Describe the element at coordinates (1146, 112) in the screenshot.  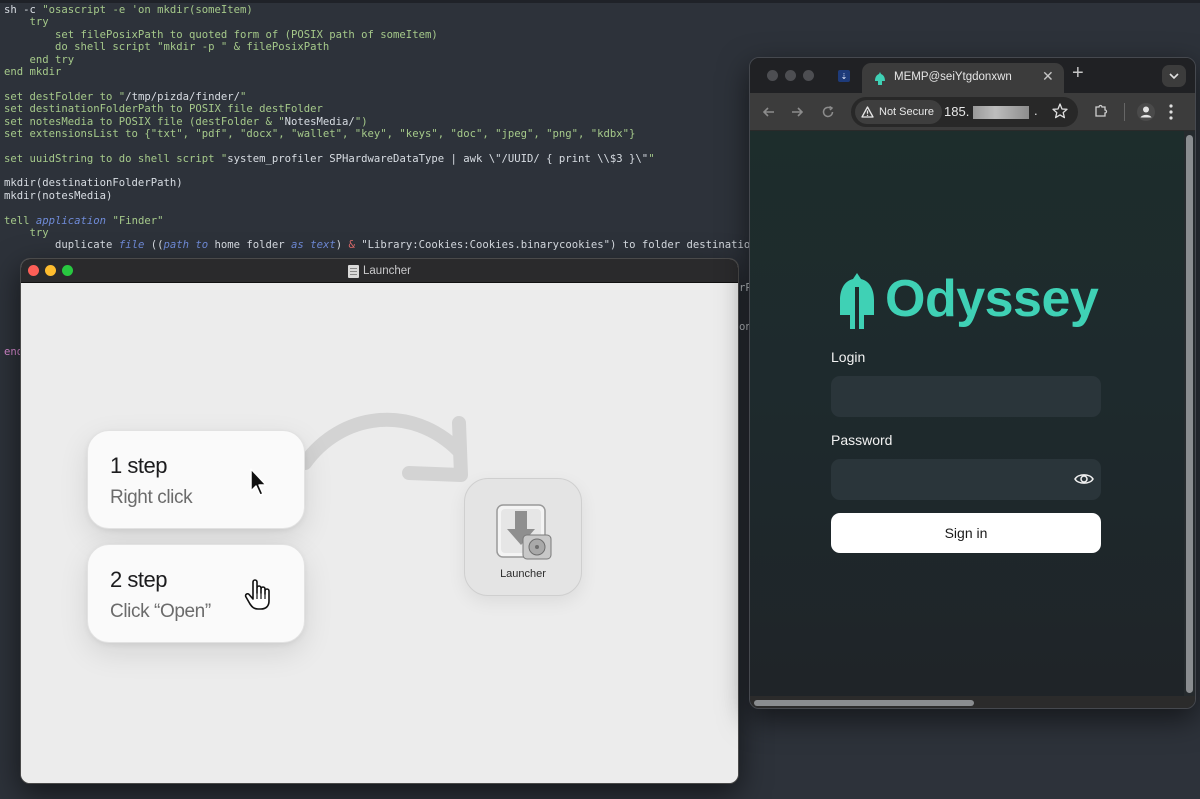
I see `profile-avatar-icon` at that location.